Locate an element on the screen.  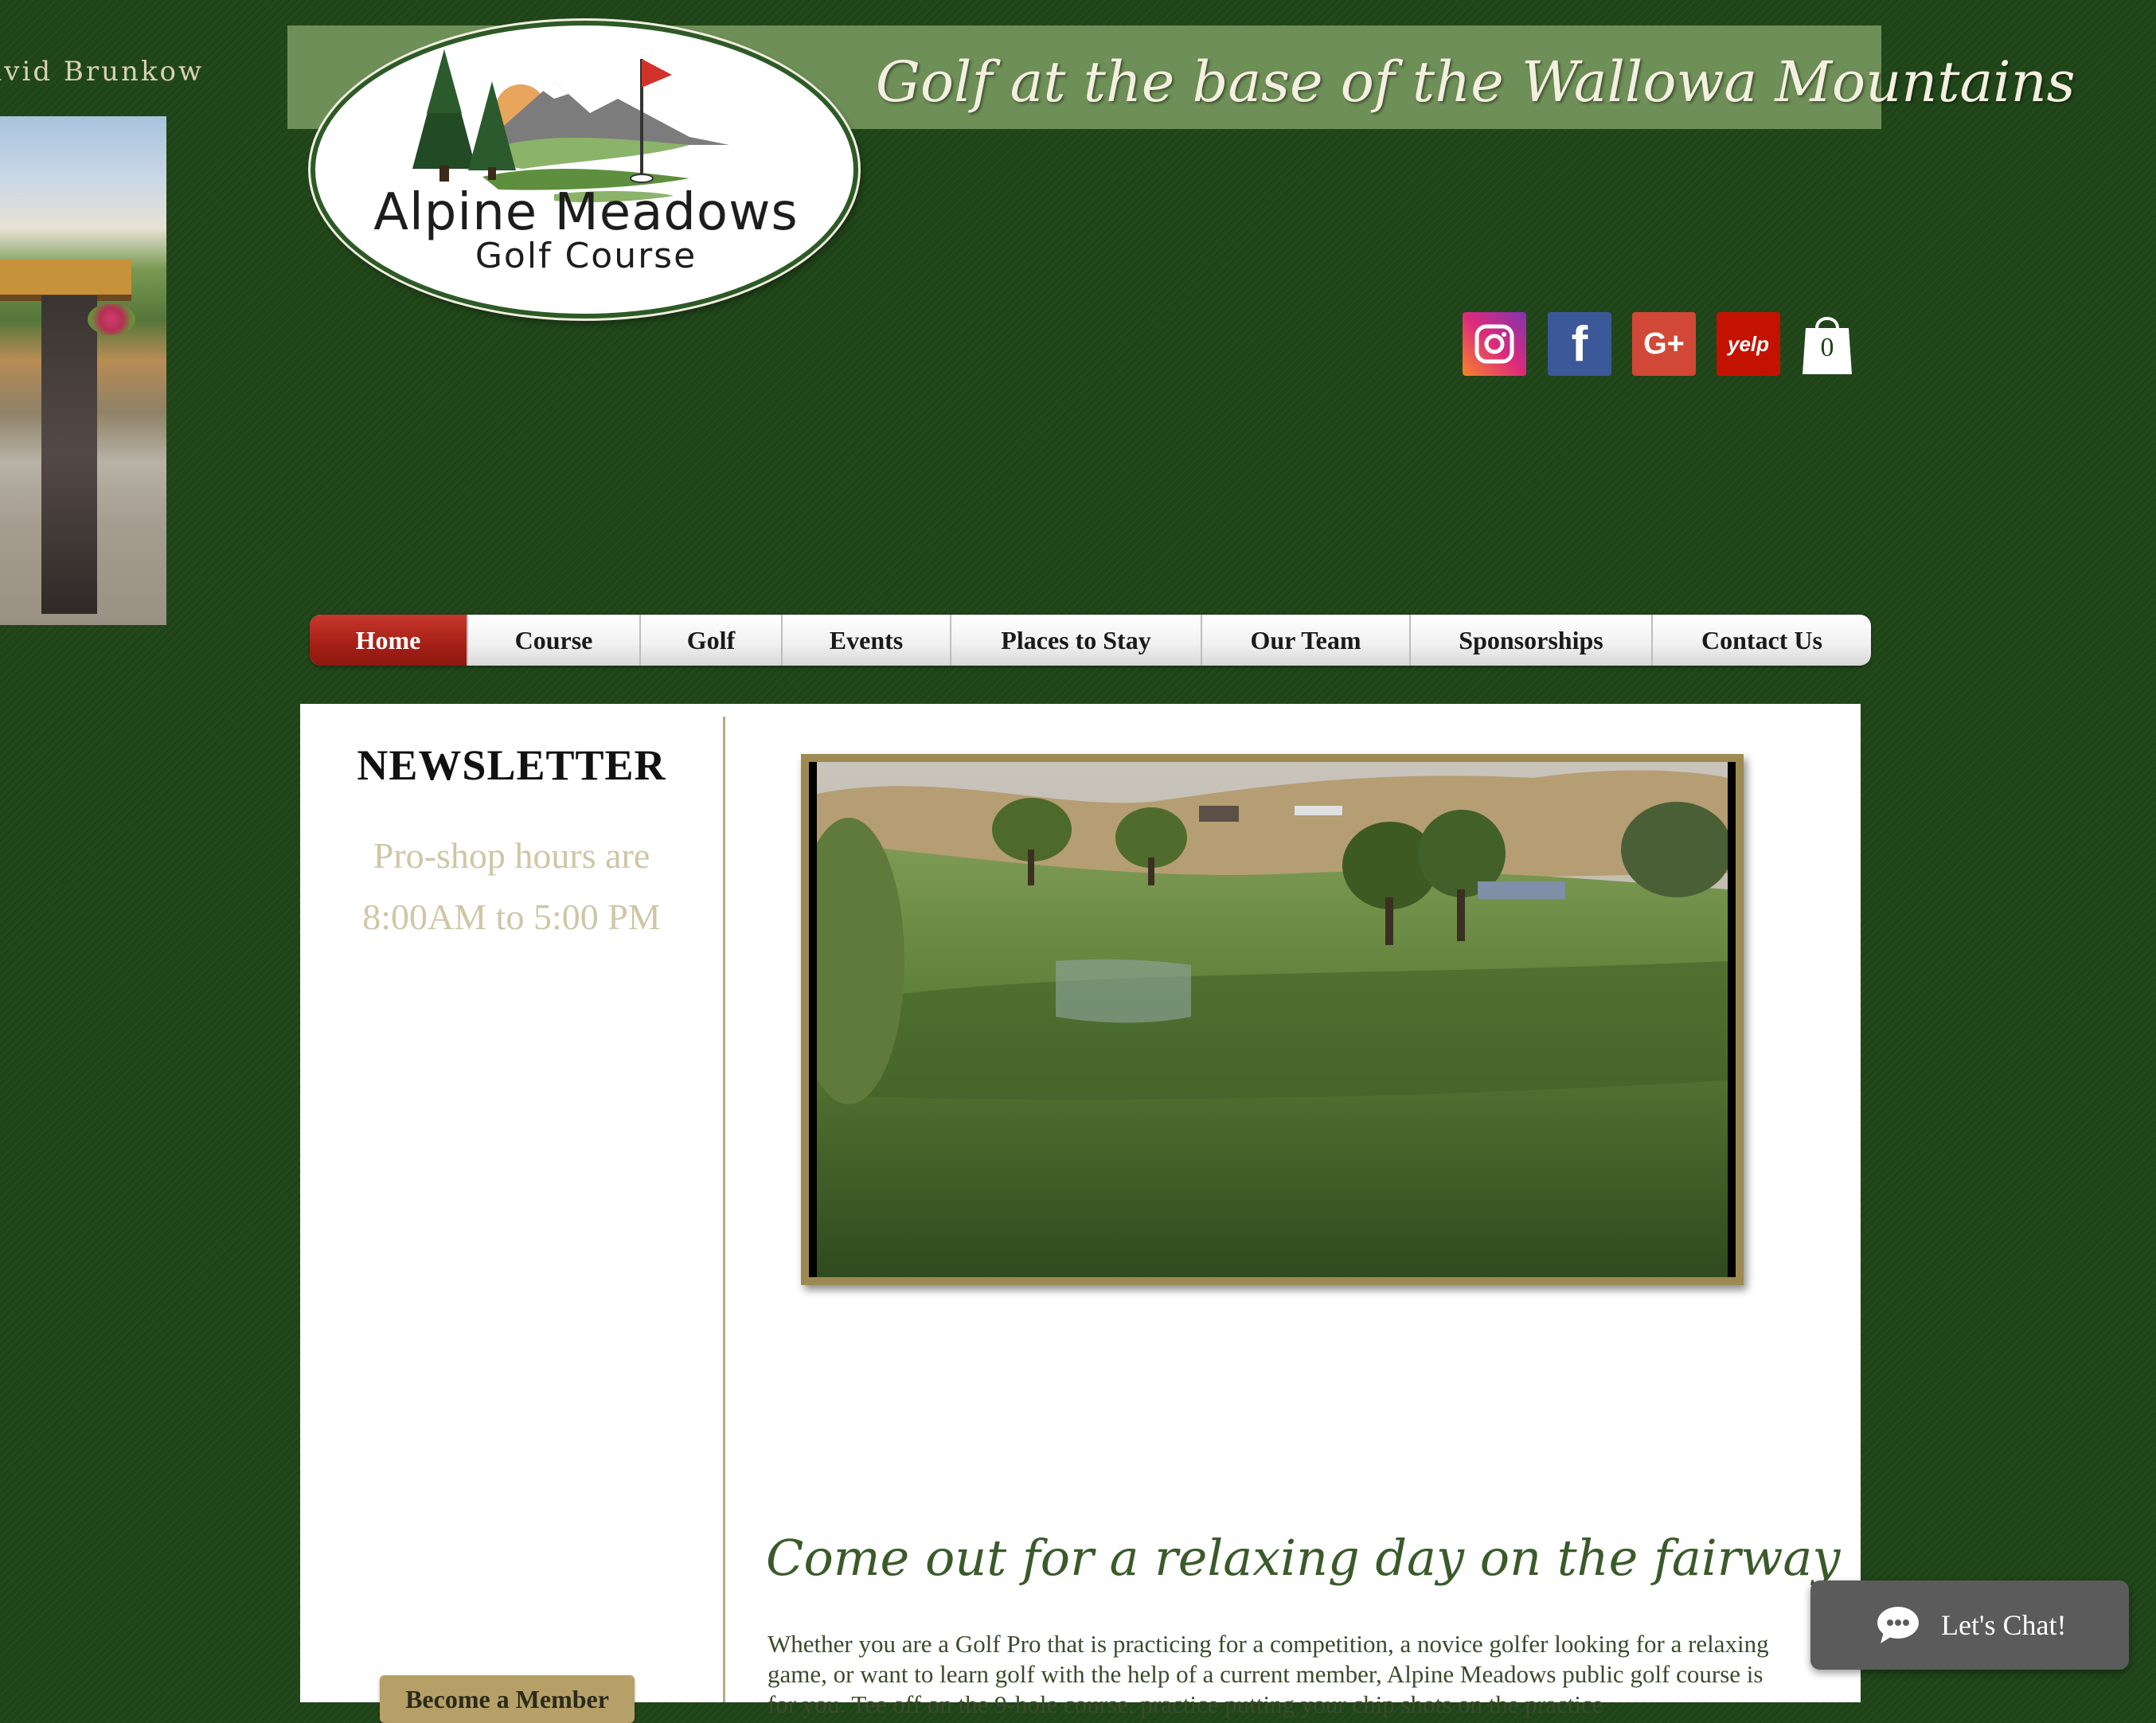
video-still is located at coordinates (1272, 1020).